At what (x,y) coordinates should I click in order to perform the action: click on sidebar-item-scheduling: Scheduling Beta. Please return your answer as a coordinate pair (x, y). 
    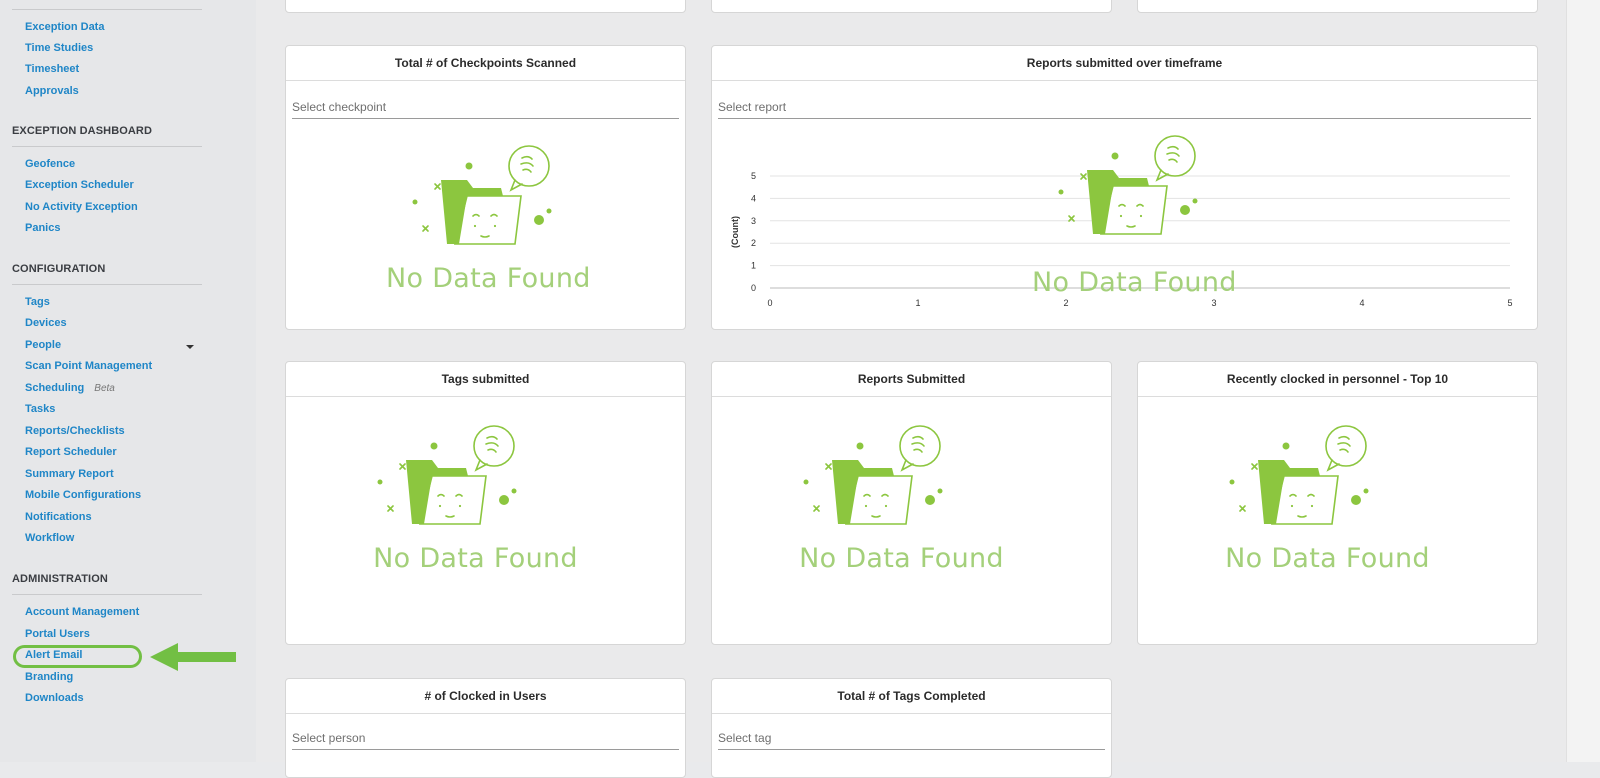
    Looking at the image, I should click on (70, 388).